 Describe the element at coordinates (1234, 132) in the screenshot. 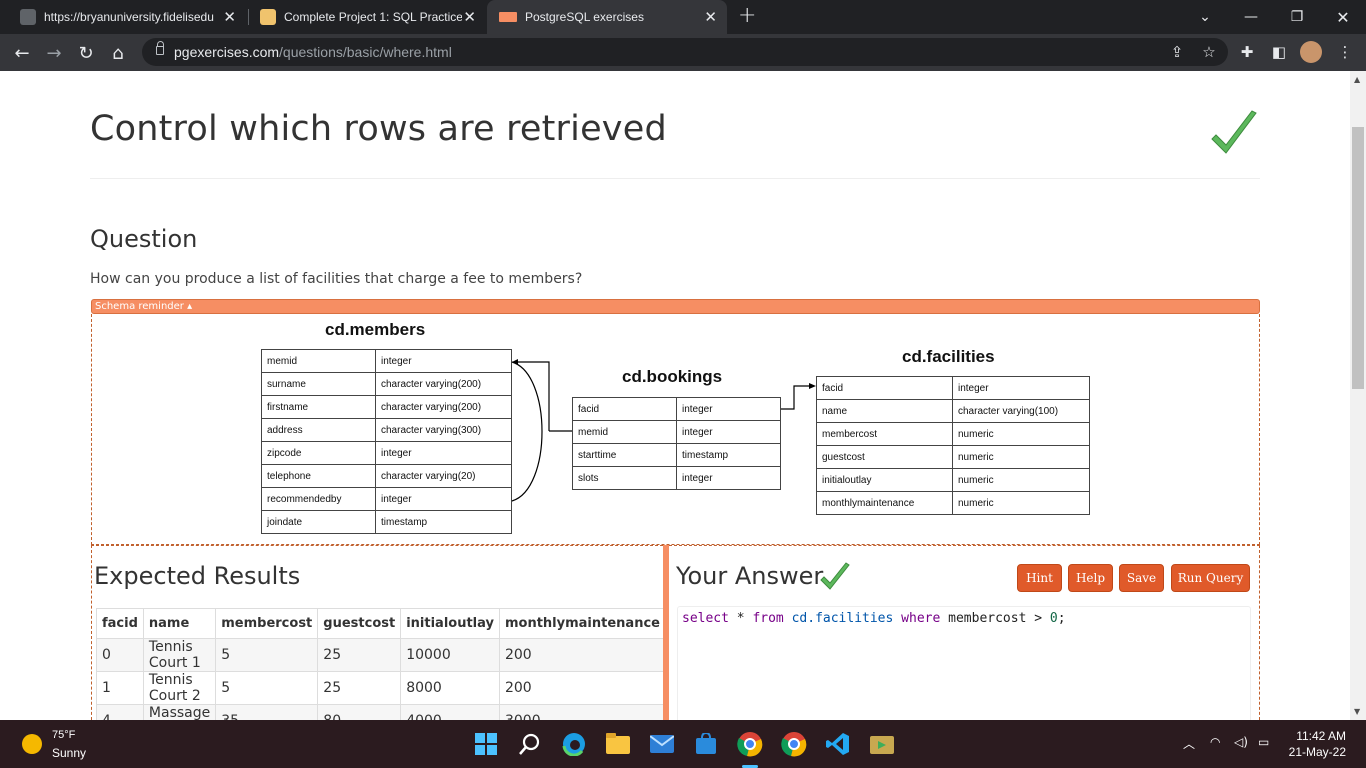

I see `completed-check-icon` at that location.